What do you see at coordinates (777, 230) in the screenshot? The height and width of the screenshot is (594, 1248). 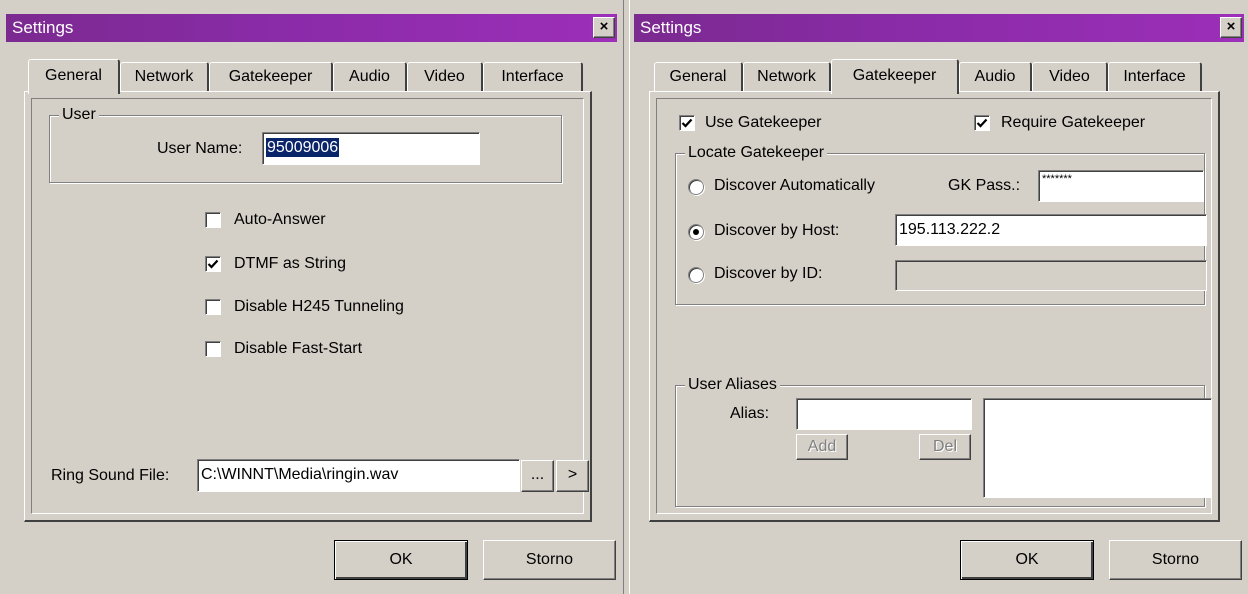 I see `discover-by-host-label: Discover by Host:` at bounding box center [777, 230].